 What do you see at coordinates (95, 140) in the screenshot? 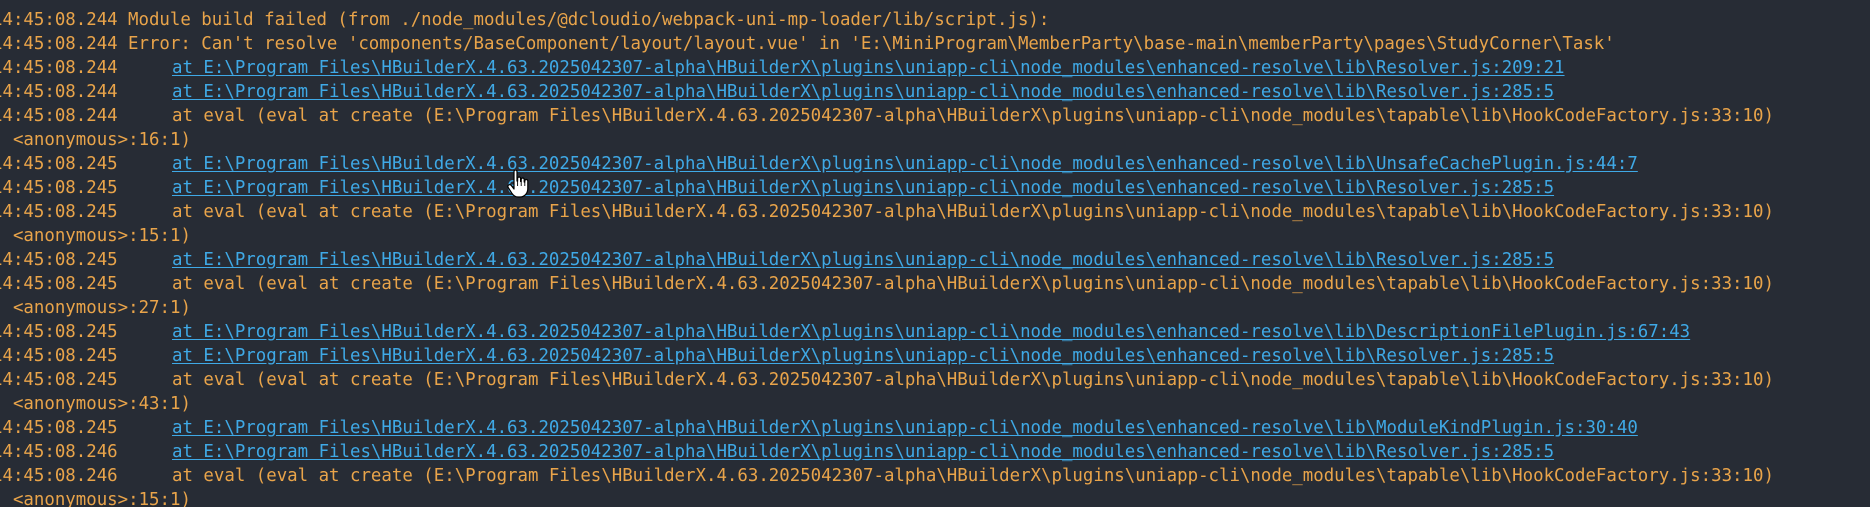
I see `log-continuation: , <anonymous>:16:1)` at bounding box center [95, 140].